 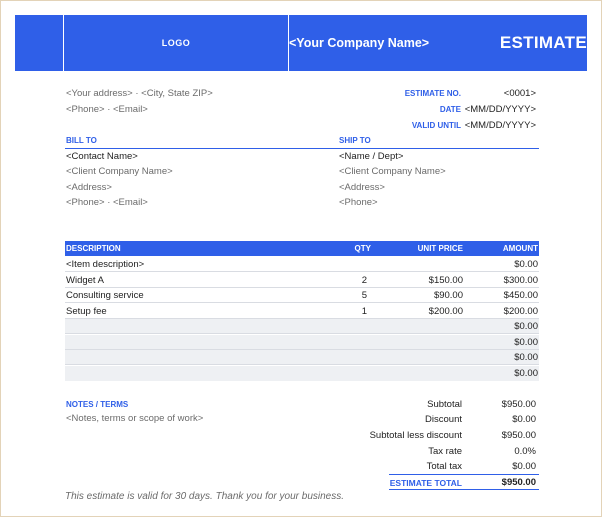 What do you see at coordinates (524, 466) in the screenshot?
I see `total-tax-value: $0.00` at bounding box center [524, 466].